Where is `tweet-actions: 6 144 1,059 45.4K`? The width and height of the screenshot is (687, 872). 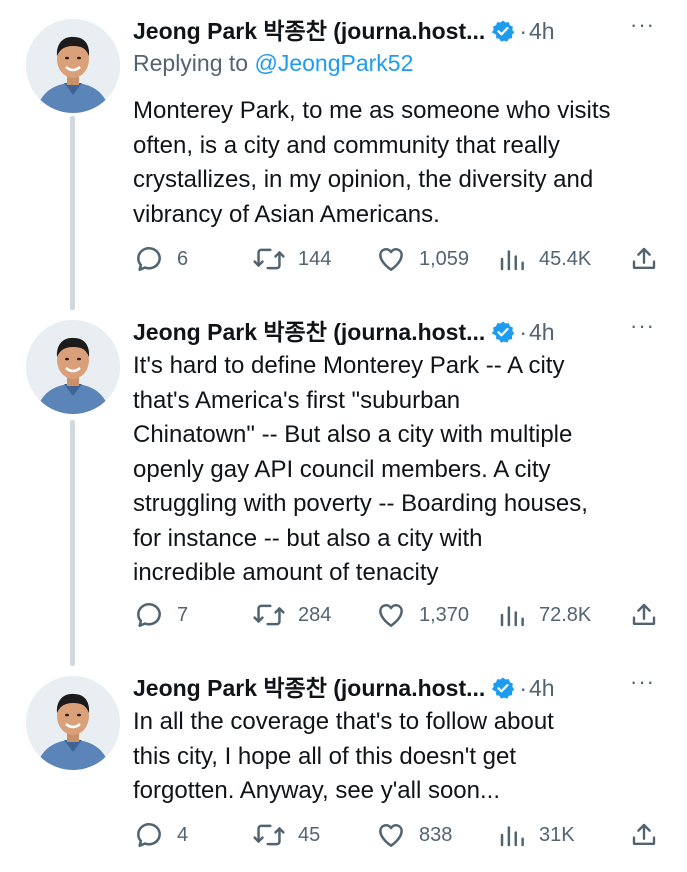
tweet-actions: 6 144 1,059 45.4K is located at coordinates (398, 259).